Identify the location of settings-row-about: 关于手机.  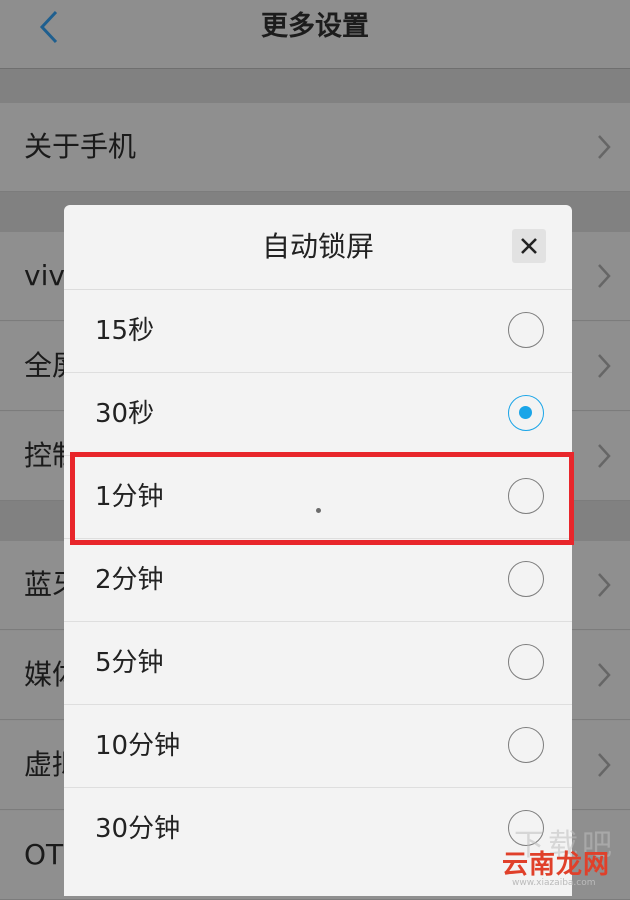
(315, 147).